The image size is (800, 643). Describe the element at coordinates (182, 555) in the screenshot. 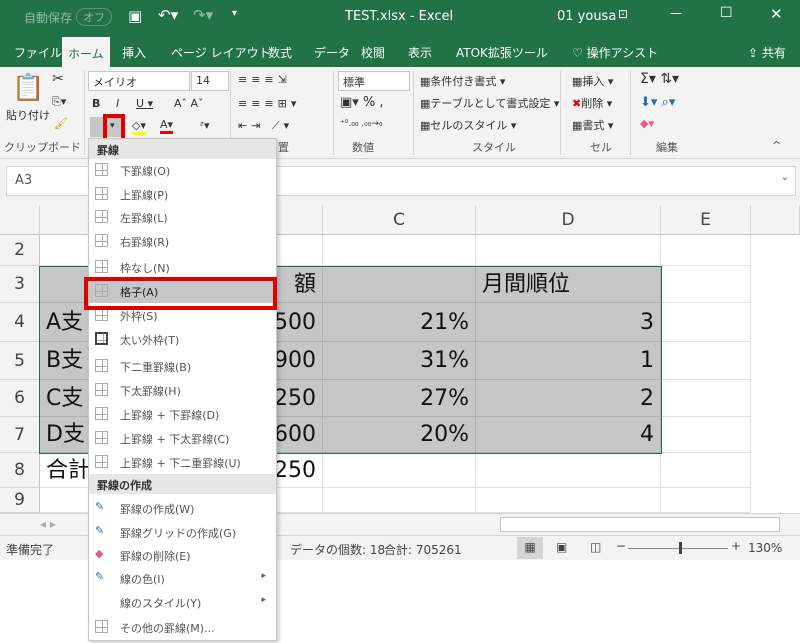

I see `menu-item-draw-2: ◆ 罫線の削除(E)` at that location.